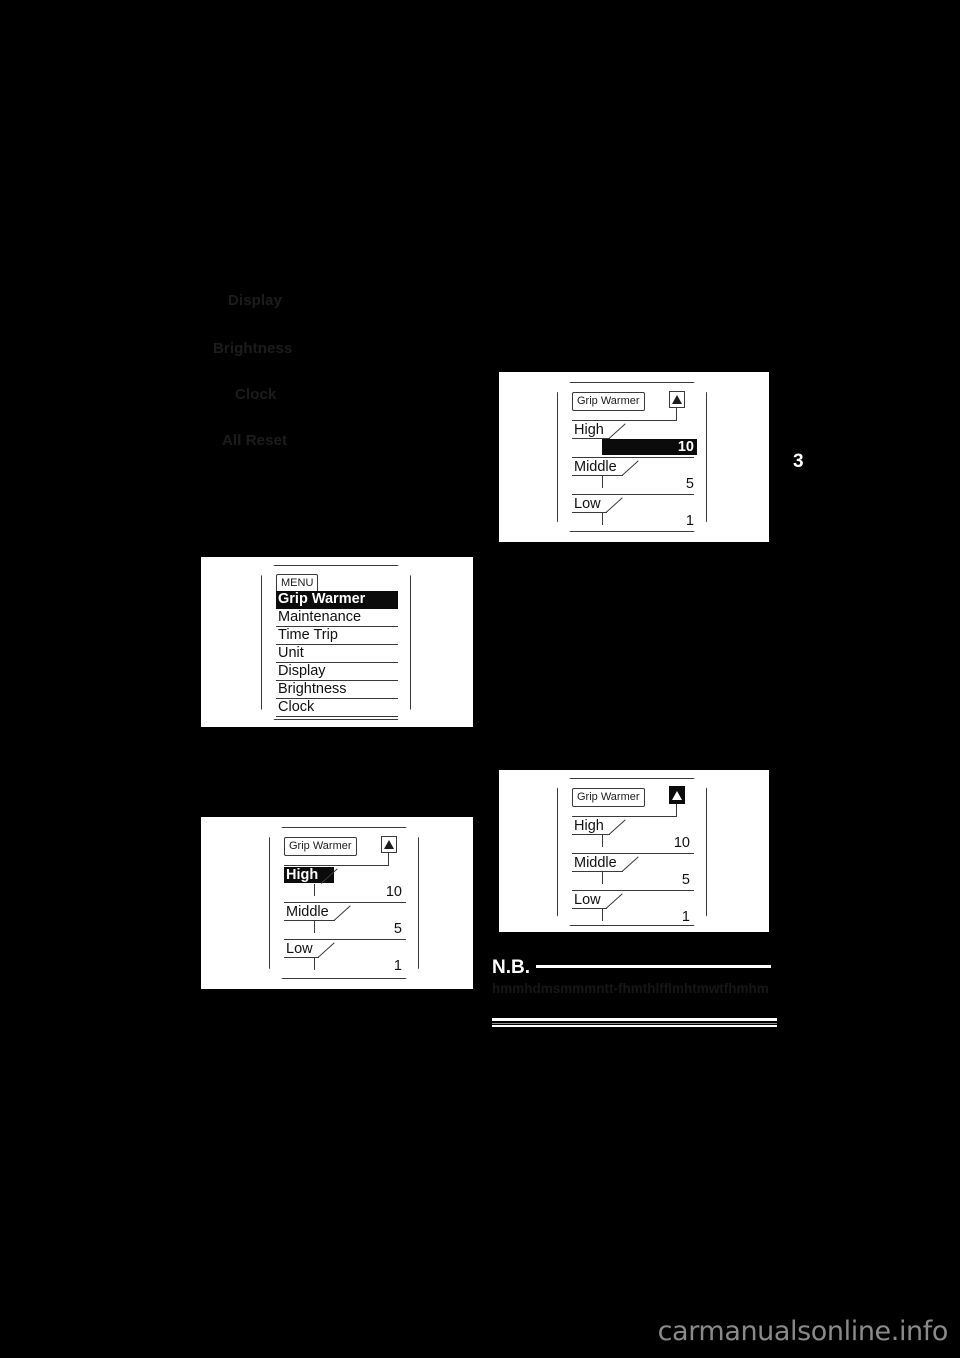 This screenshot has height=1358, width=960. I want to click on note-block: N.B. hmmhdmsmmmntt-fhmthlfflmhtmwtfhmhm, so click(634, 977).